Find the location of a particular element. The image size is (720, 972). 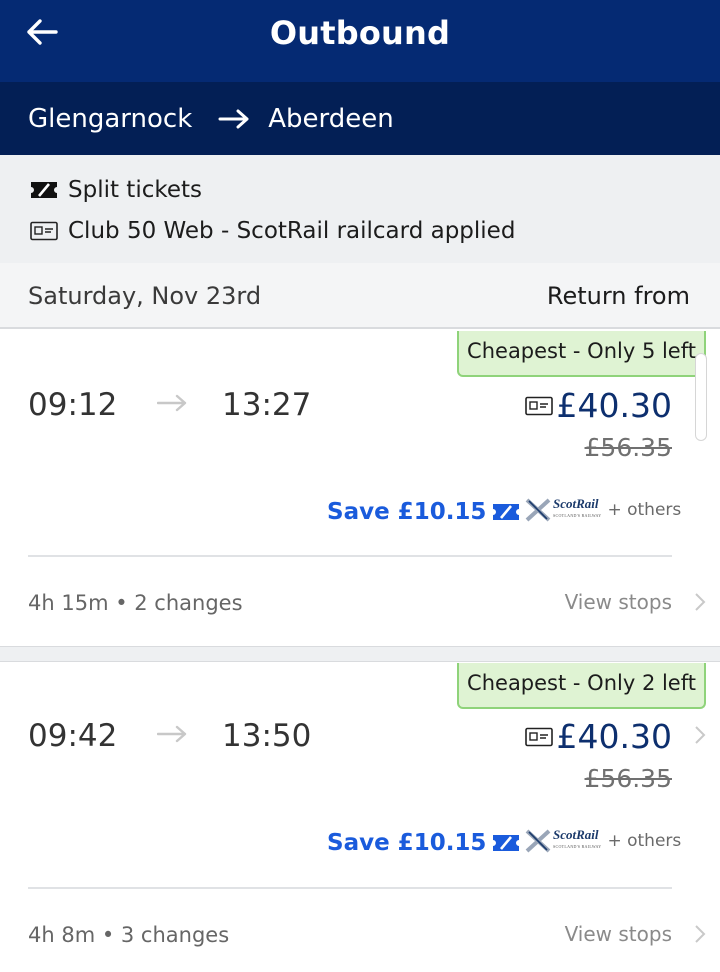

journey-summary: 4h 8m • 3 changes is located at coordinates (129, 935).